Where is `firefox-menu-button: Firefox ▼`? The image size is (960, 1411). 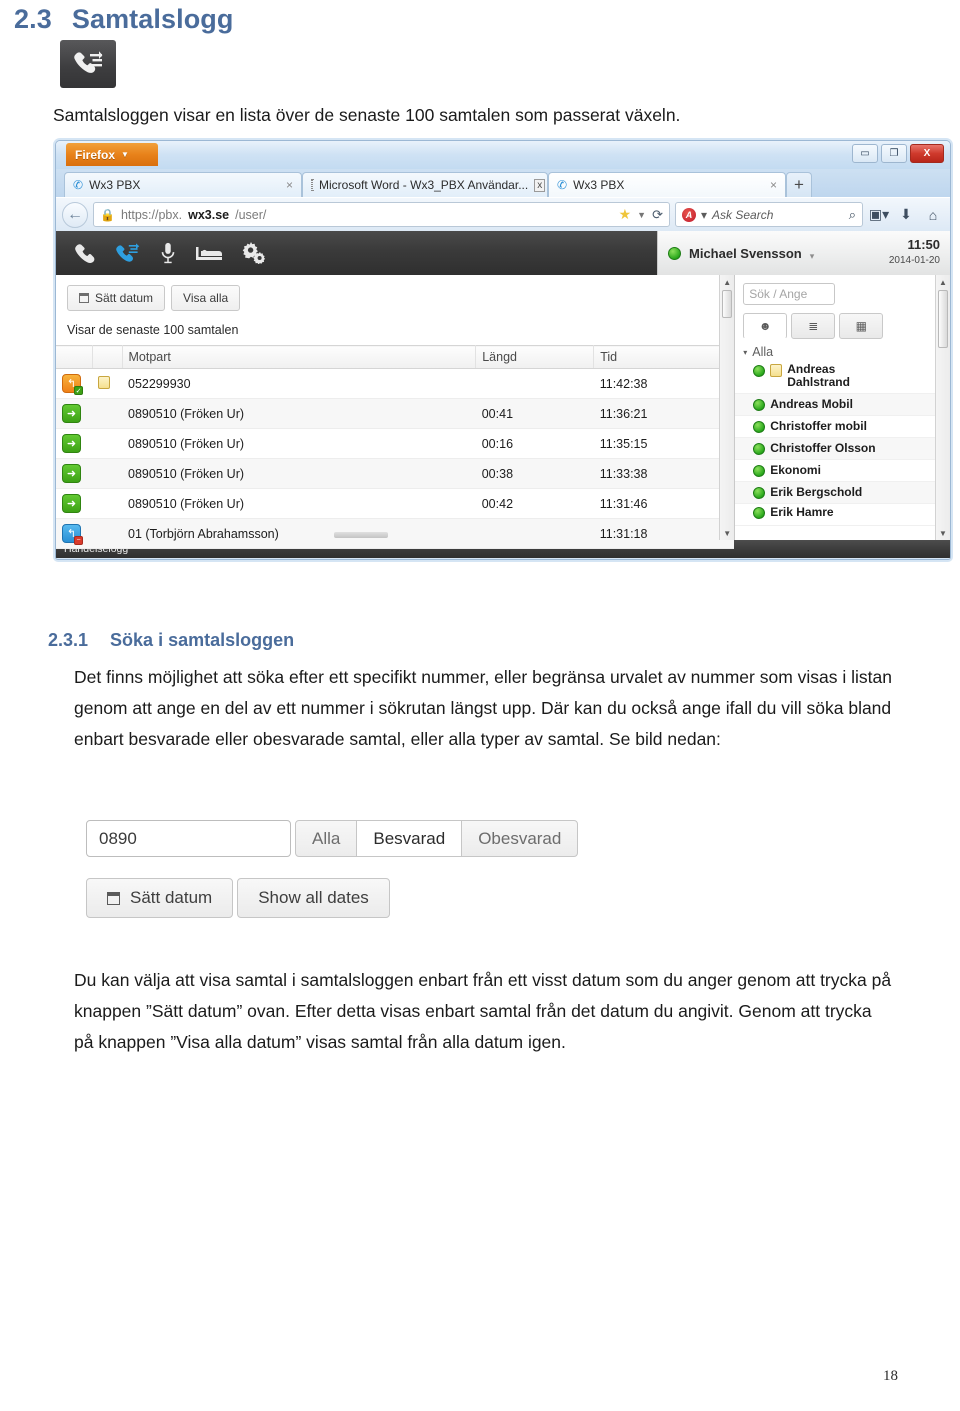 firefox-menu-button: Firefox ▼ is located at coordinates (112, 154).